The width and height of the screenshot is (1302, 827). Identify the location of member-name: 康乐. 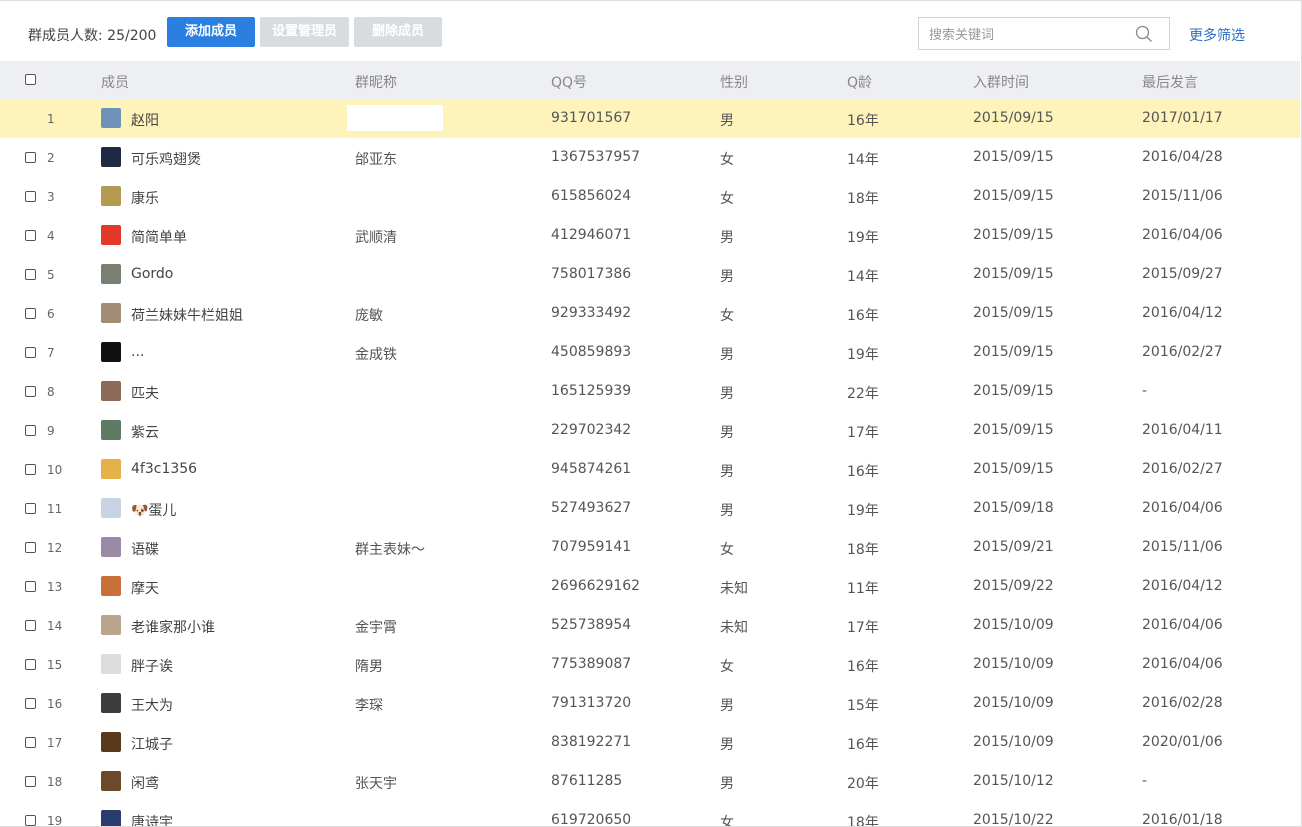
(145, 198).